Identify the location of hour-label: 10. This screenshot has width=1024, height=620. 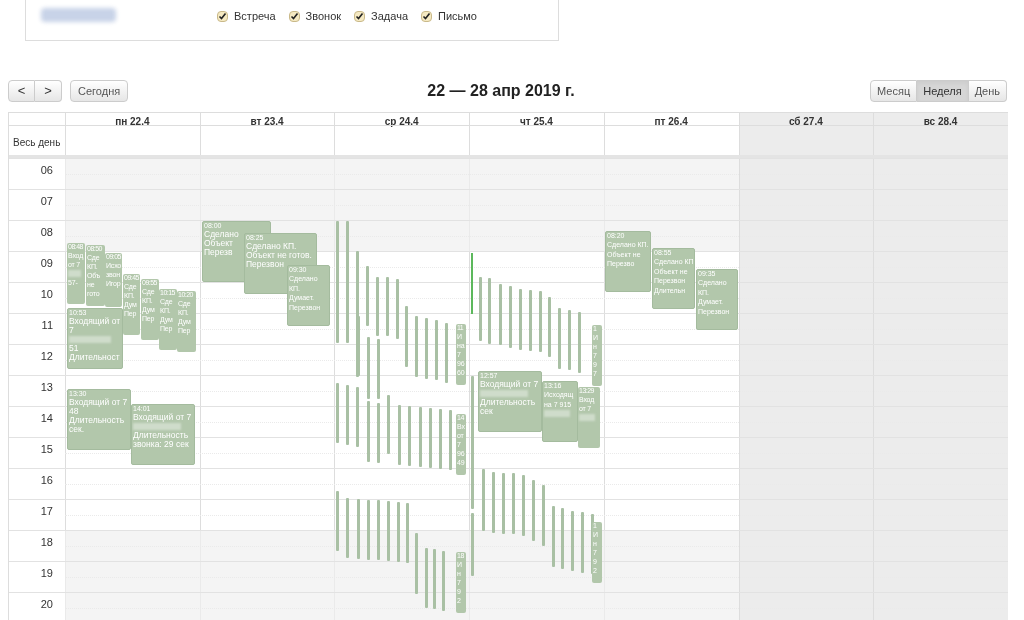
(46, 294).